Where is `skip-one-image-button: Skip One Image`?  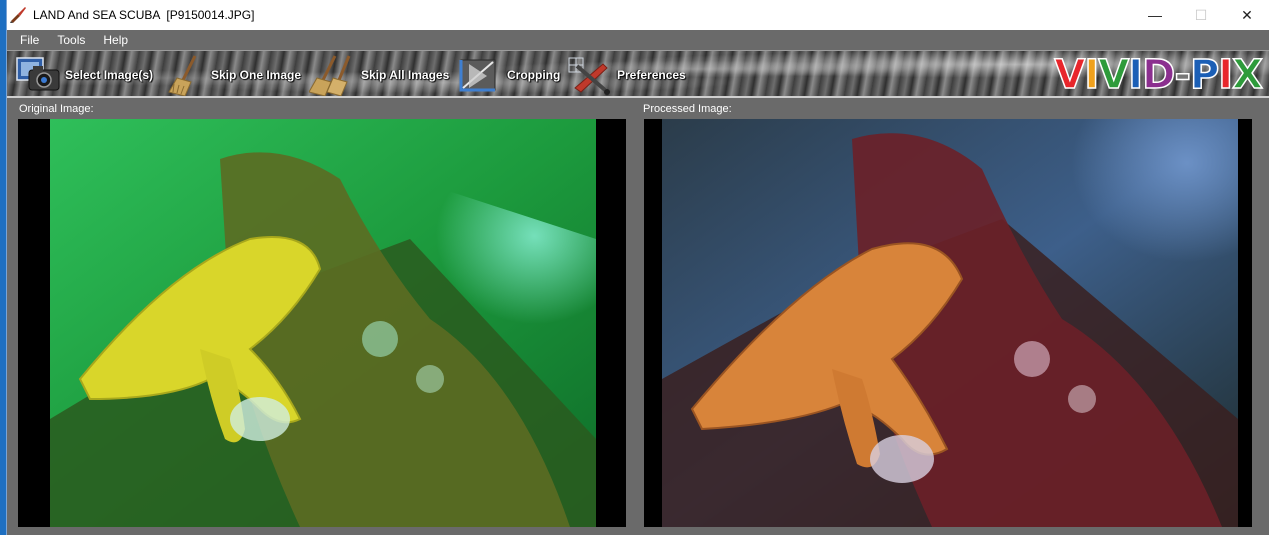 skip-one-image-button: Skip One Image is located at coordinates (233, 75).